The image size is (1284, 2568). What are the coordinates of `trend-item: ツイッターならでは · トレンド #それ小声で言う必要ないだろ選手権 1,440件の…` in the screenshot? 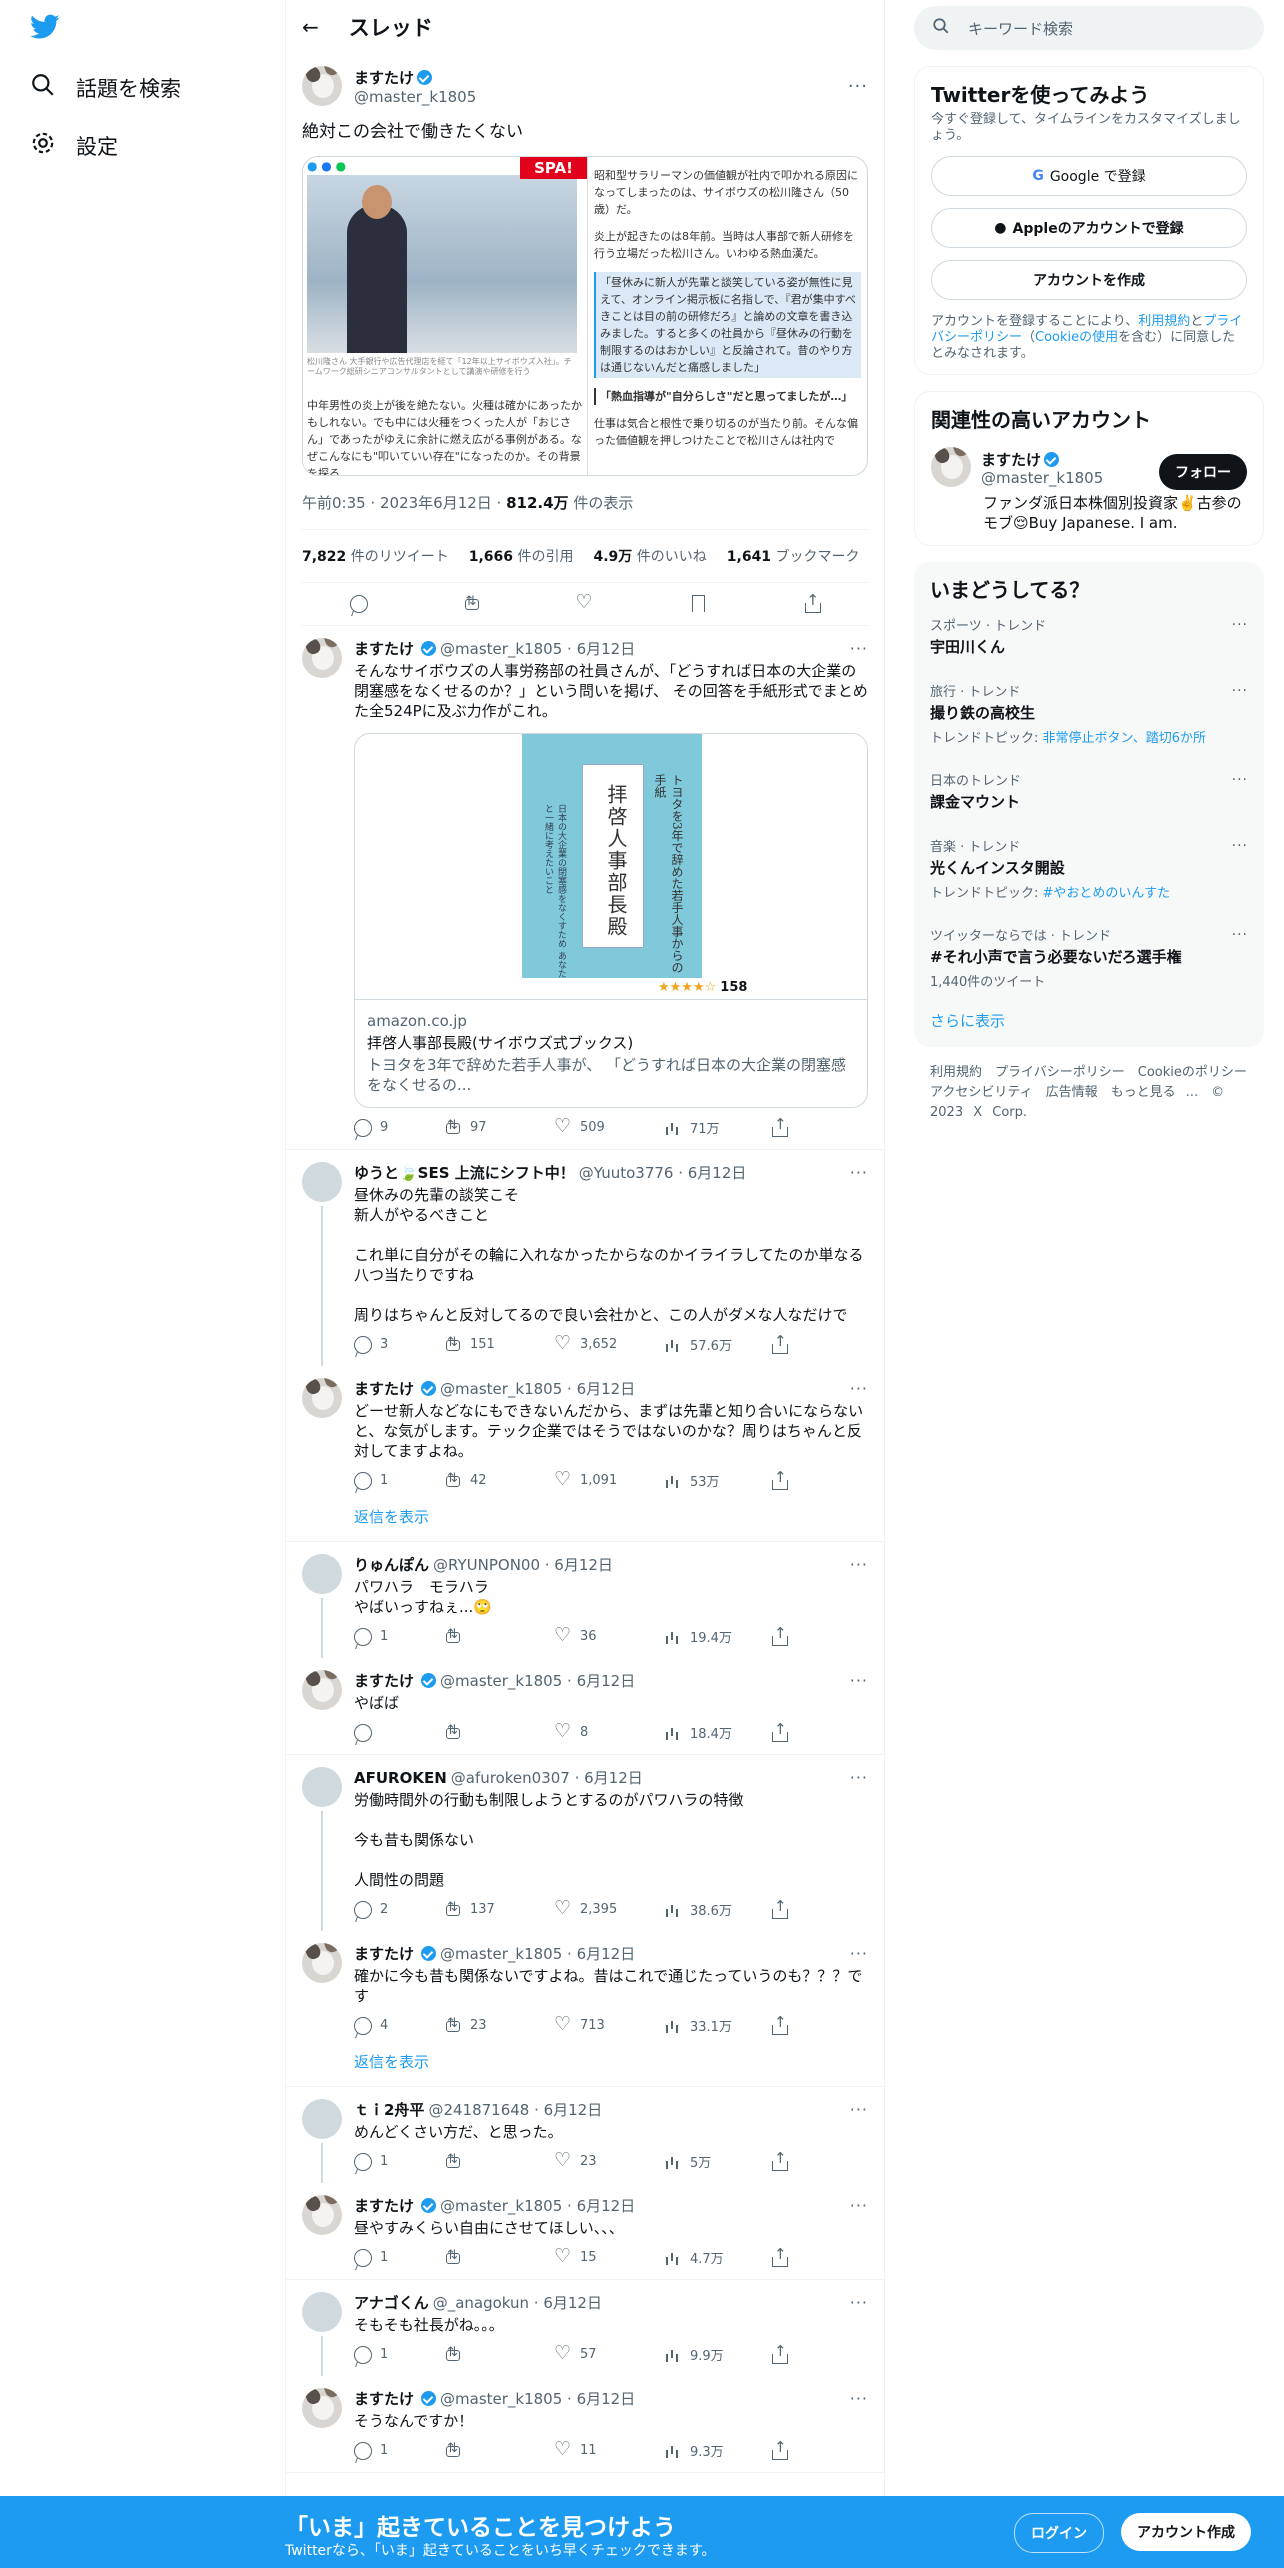 It's located at (1089, 957).